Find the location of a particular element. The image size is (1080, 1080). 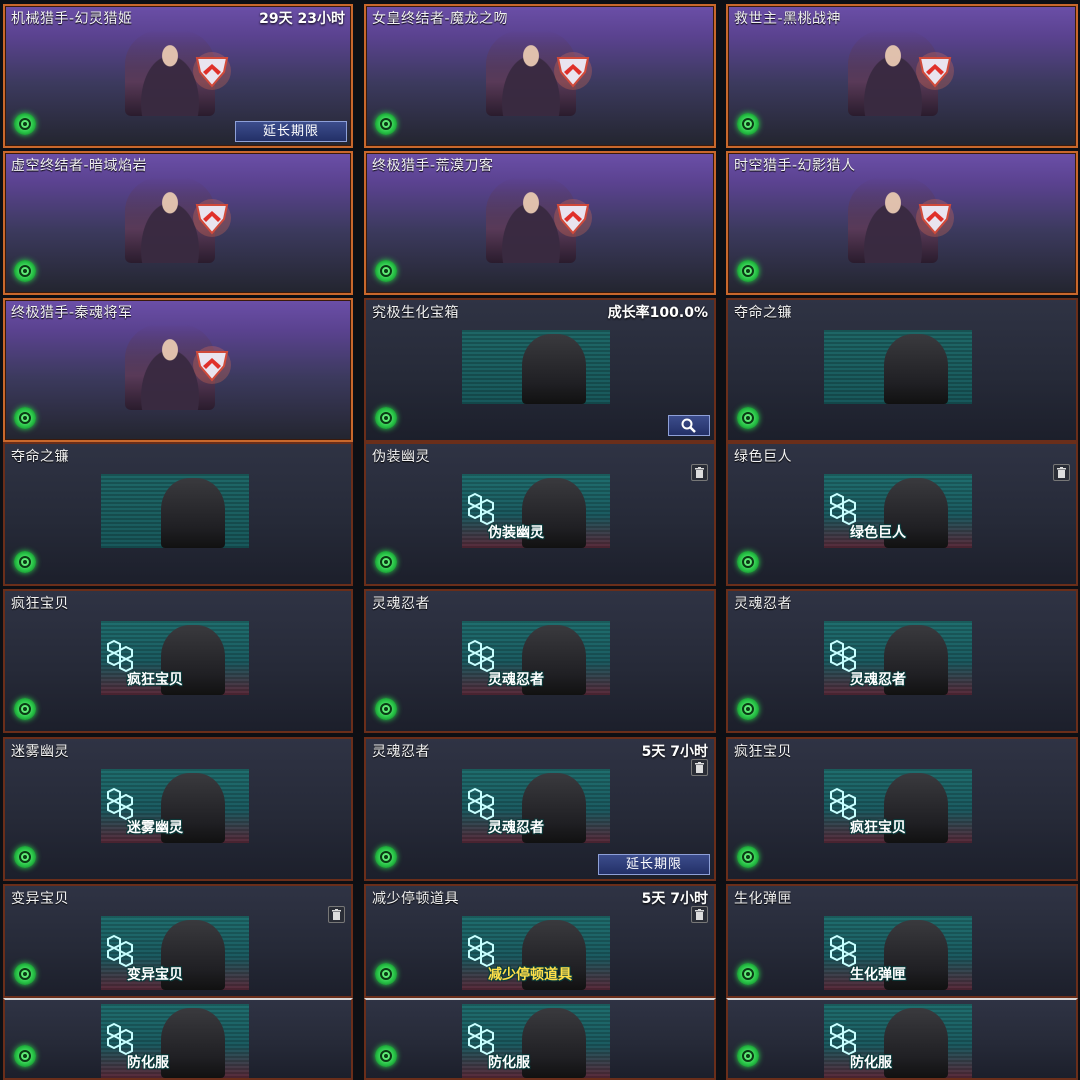

item-preview: 伪装幽灵 is located at coordinates (536, 511).